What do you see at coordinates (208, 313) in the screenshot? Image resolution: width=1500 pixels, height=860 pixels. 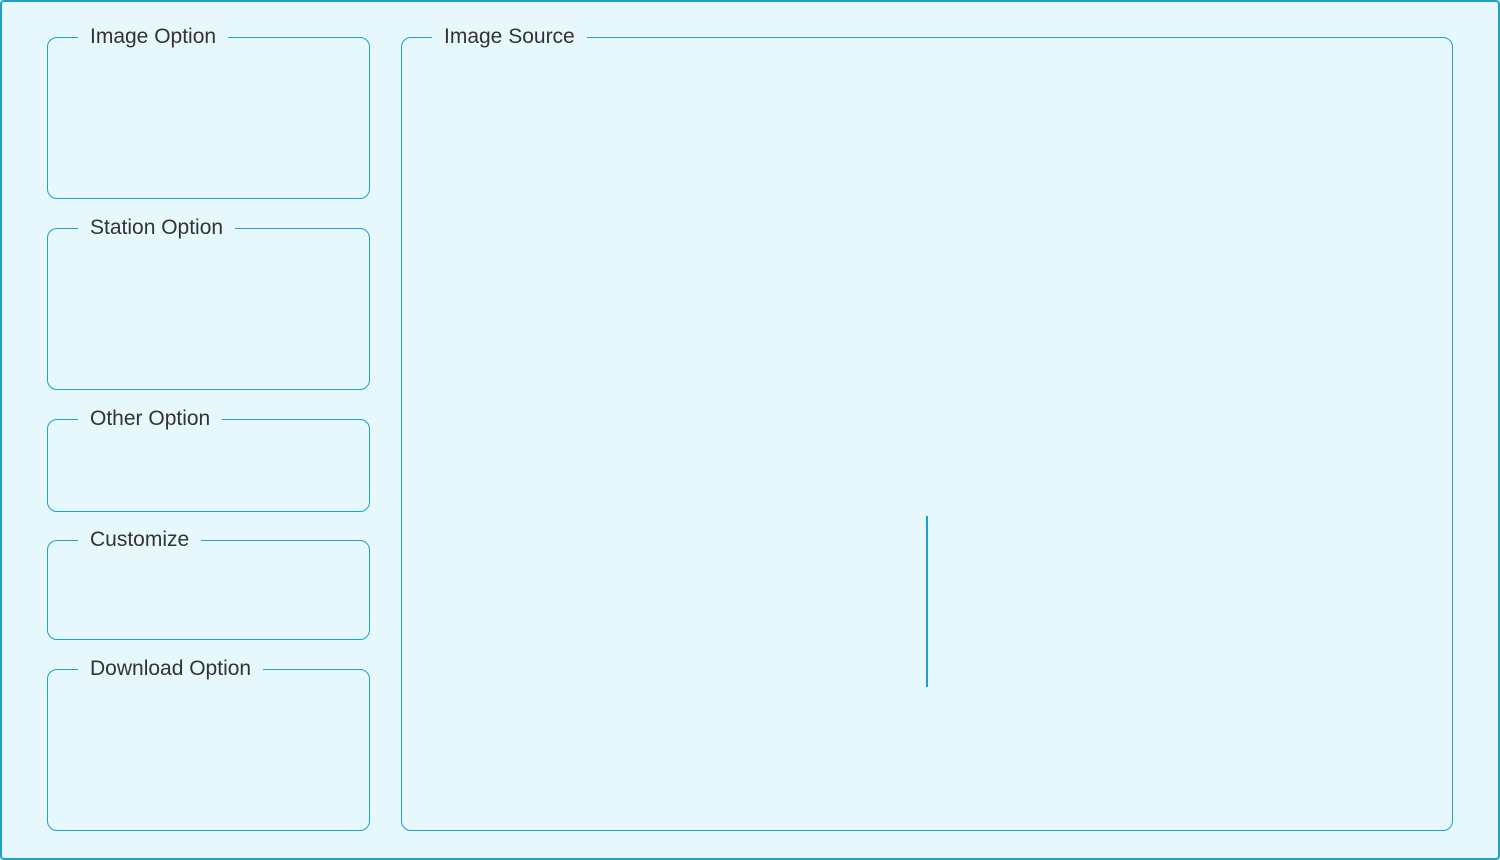 I see `station-option-content` at bounding box center [208, 313].